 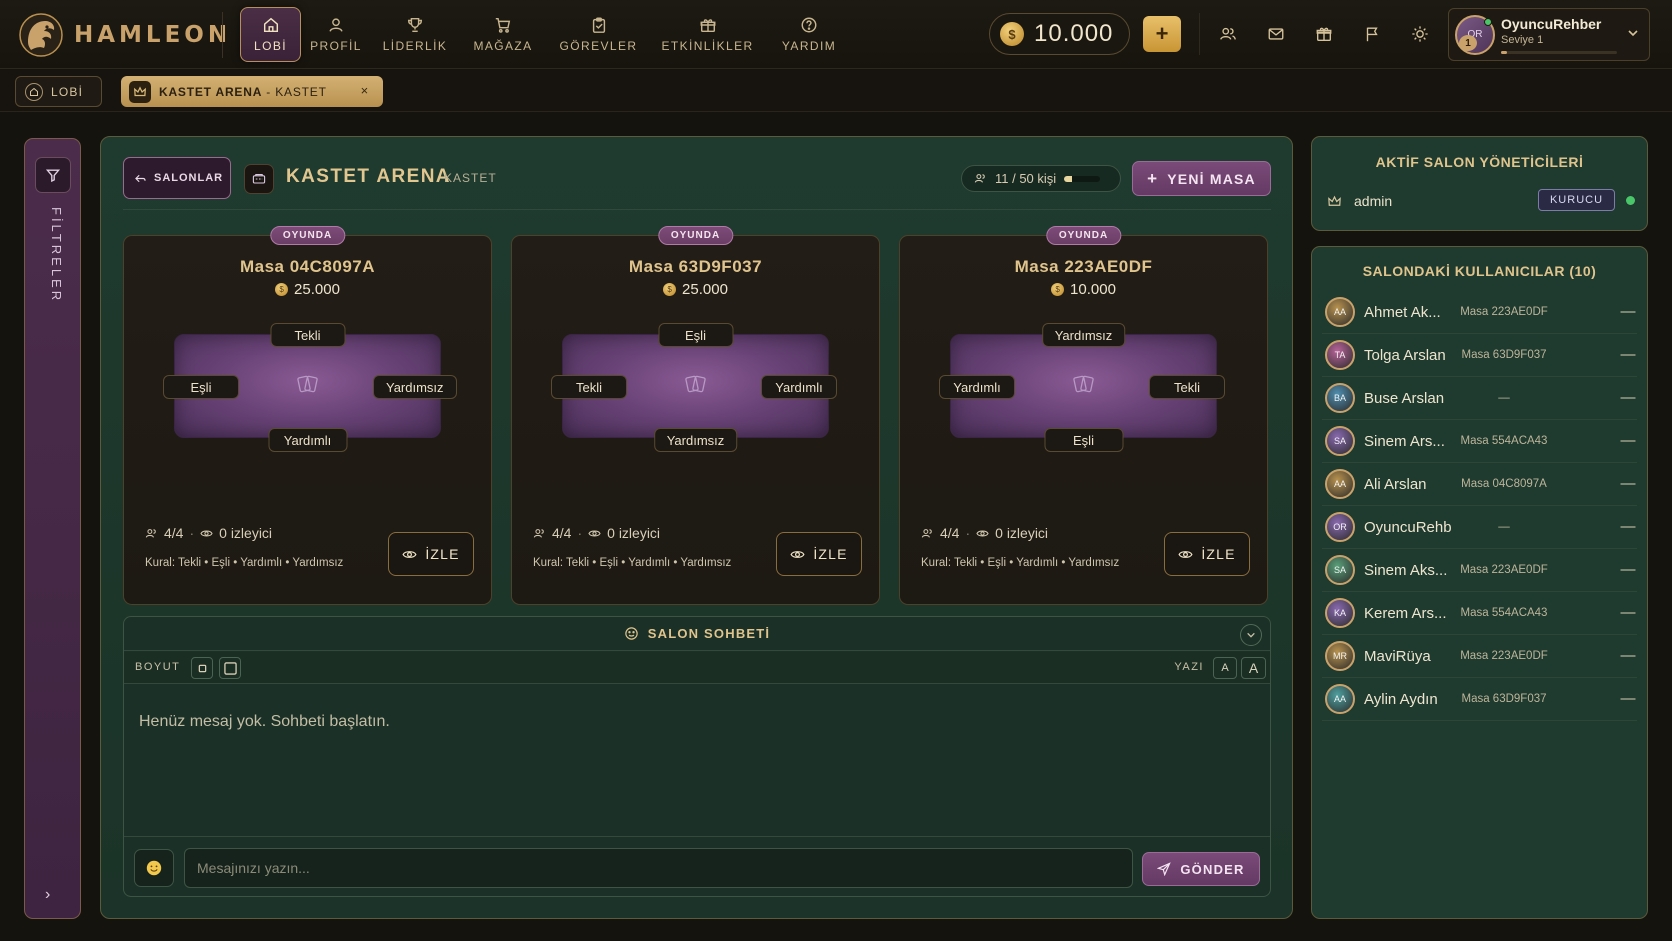 I want to click on square-small-icon, so click(x=202, y=668).